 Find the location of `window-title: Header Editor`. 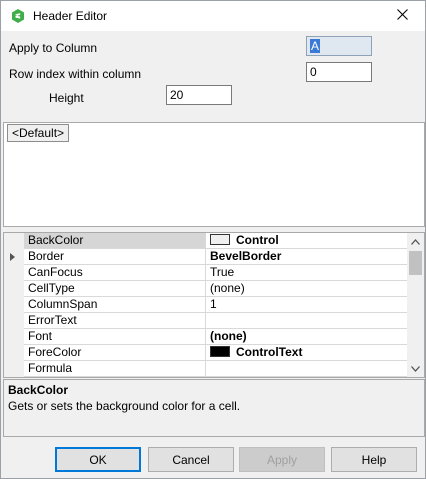

window-title: Header Editor is located at coordinates (70, 16).